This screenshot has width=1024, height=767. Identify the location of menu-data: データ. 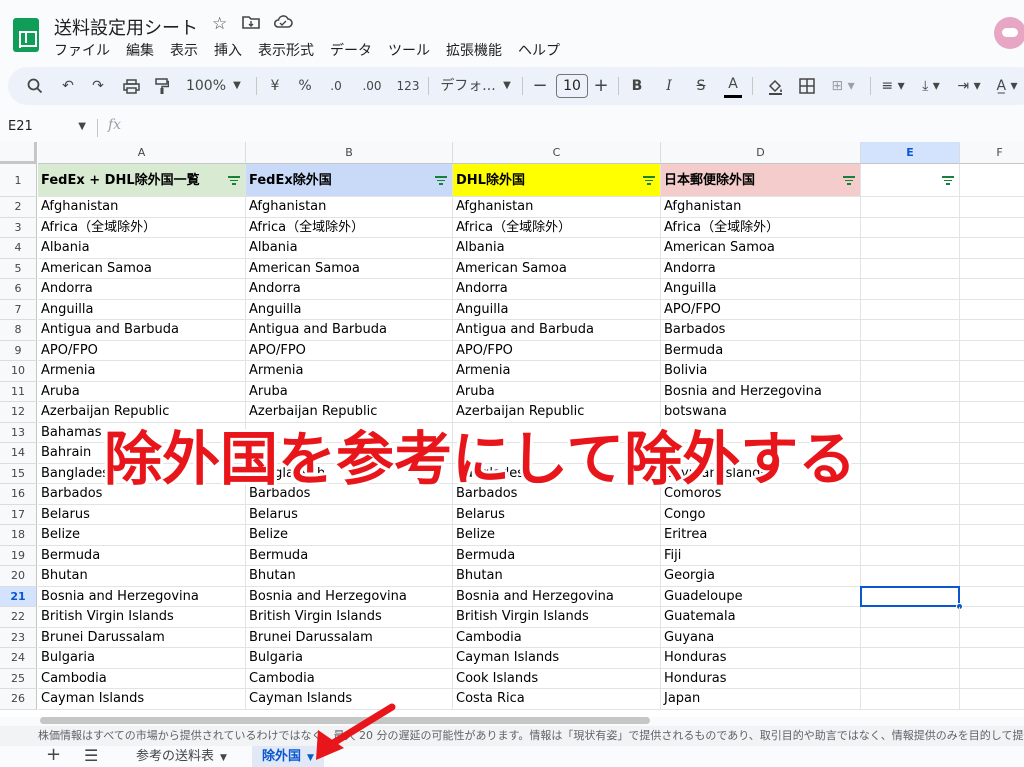
(351, 50).